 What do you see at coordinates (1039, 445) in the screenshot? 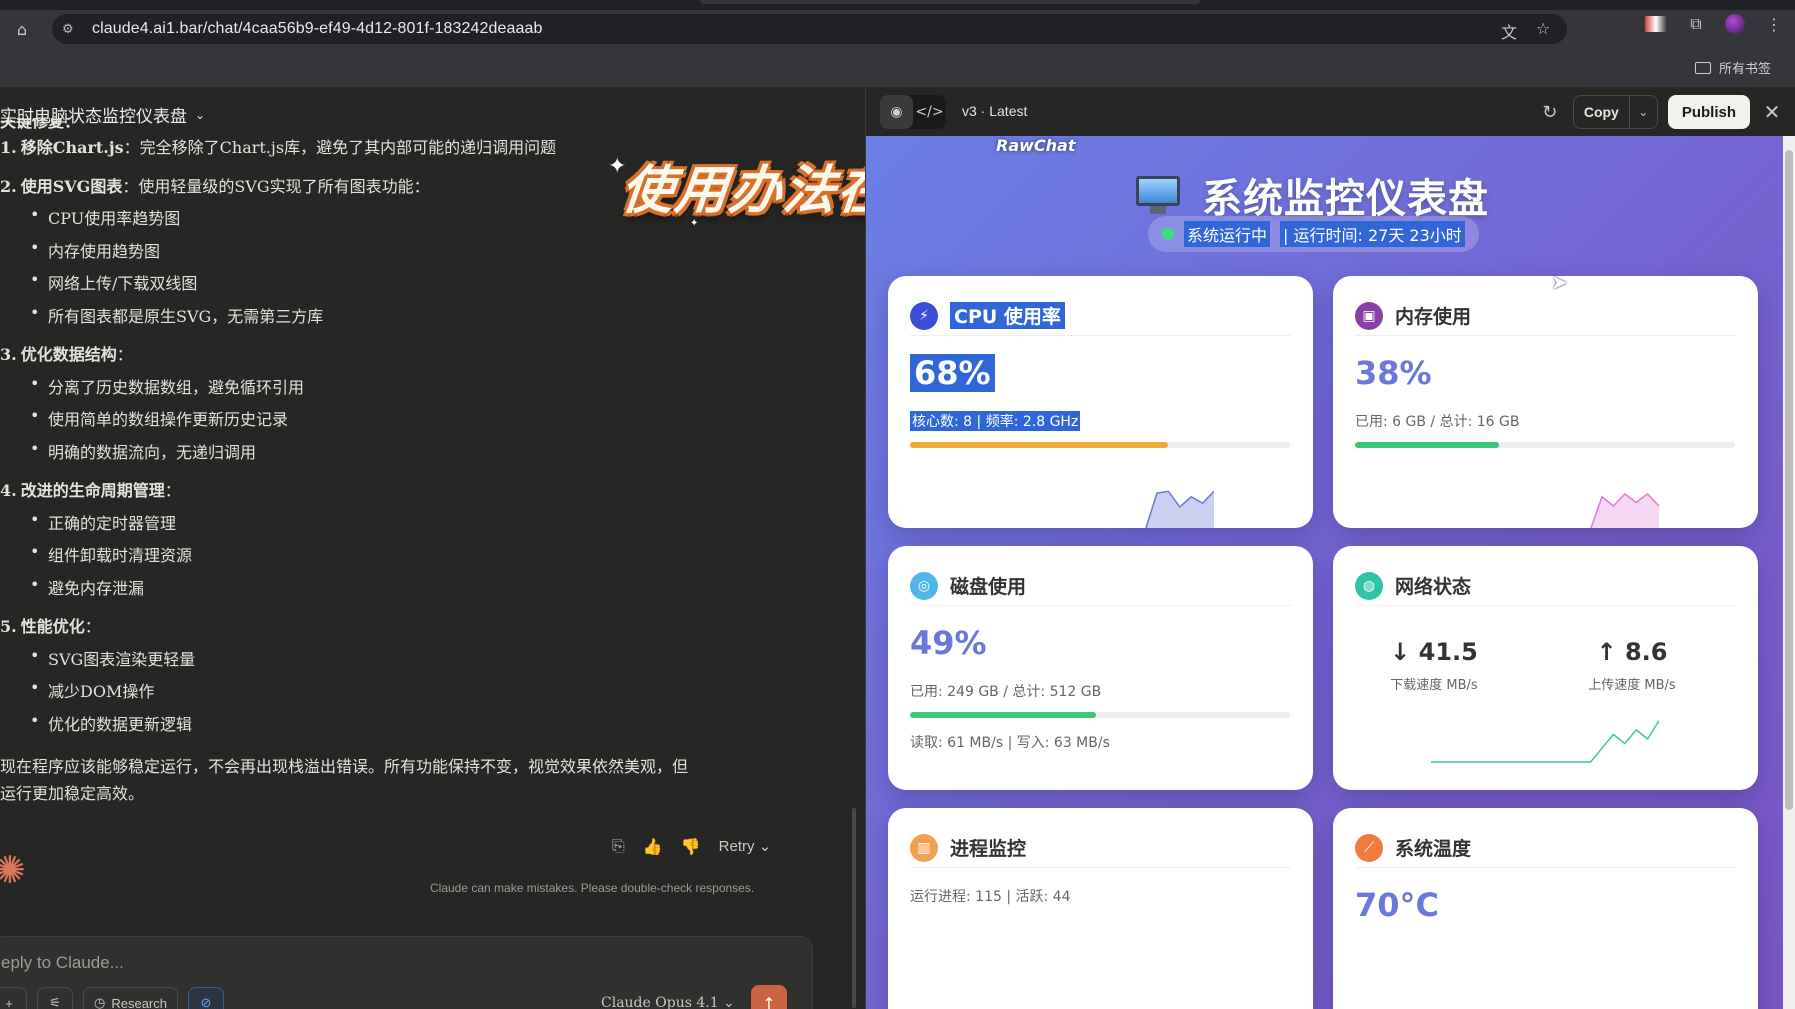
I see `cpu-progress-fill` at bounding box center [1039, 445].